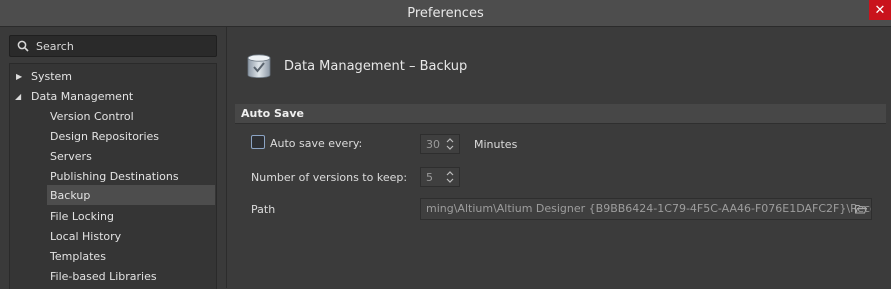 The width and height of the screenshot is (891, 289). I want to click on section-header-auto-save: Auto Save, so click(560, 114).